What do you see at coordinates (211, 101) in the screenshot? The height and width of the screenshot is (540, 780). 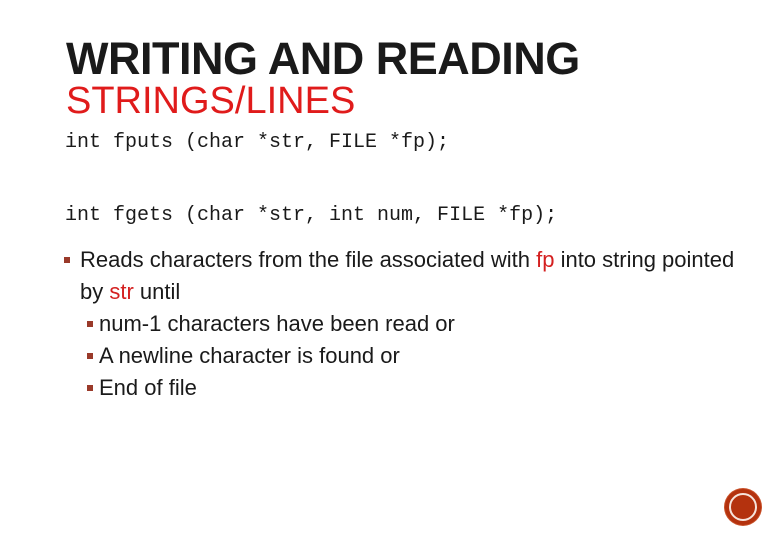 I see `slide-title-line2: STRINGS/LINES` at bounding box center [211, 101].